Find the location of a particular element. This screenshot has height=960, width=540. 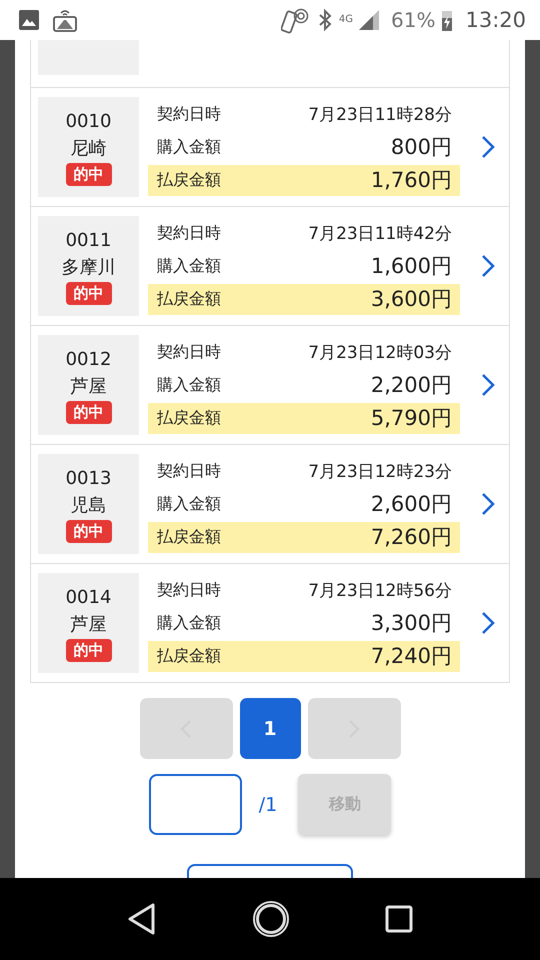

total-pages: /1 is located at coordinates (268, 805).